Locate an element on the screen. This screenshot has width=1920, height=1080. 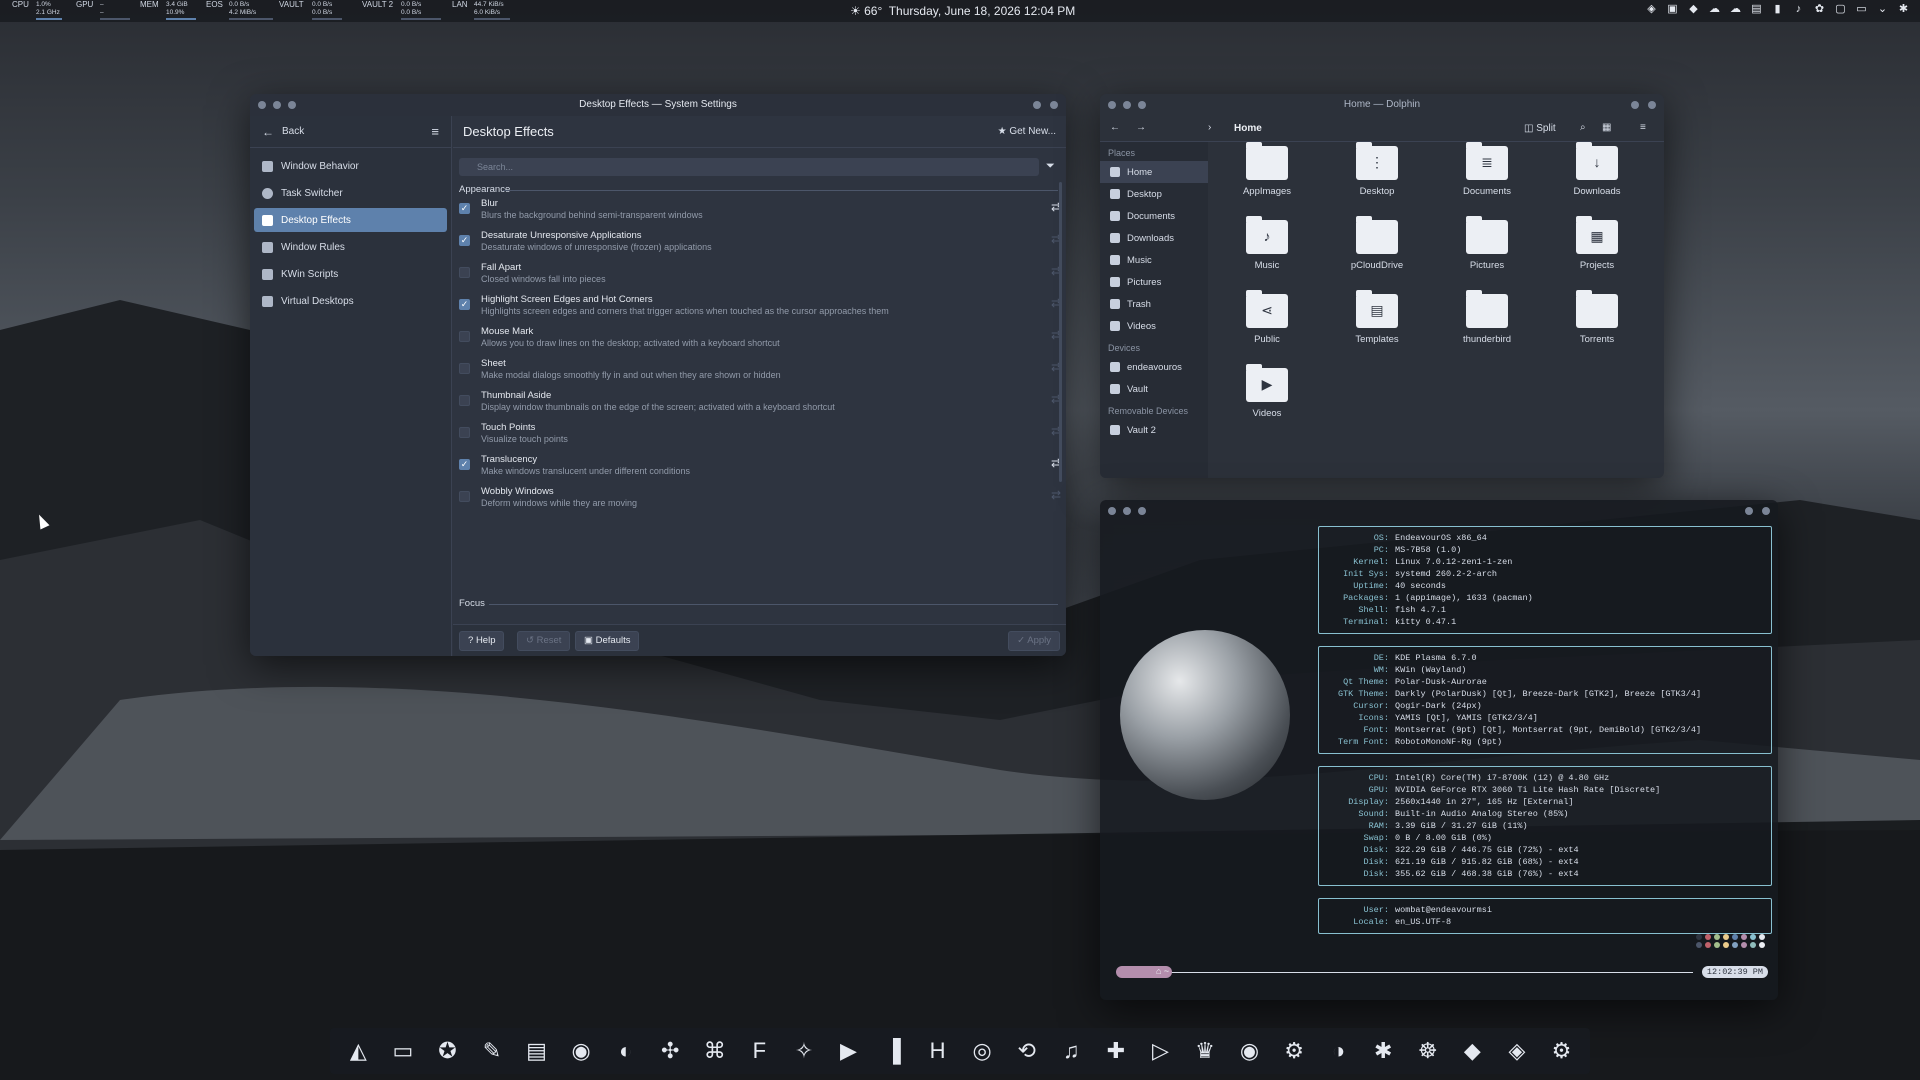
player-icon: ▷ is located at coordinates (1160, 1051).